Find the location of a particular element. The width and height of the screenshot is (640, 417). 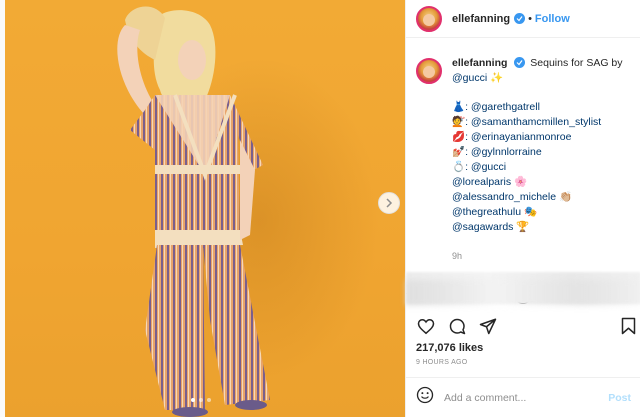

credit-line: @lorealparis 🌸 is located at coordinates (539, 182).